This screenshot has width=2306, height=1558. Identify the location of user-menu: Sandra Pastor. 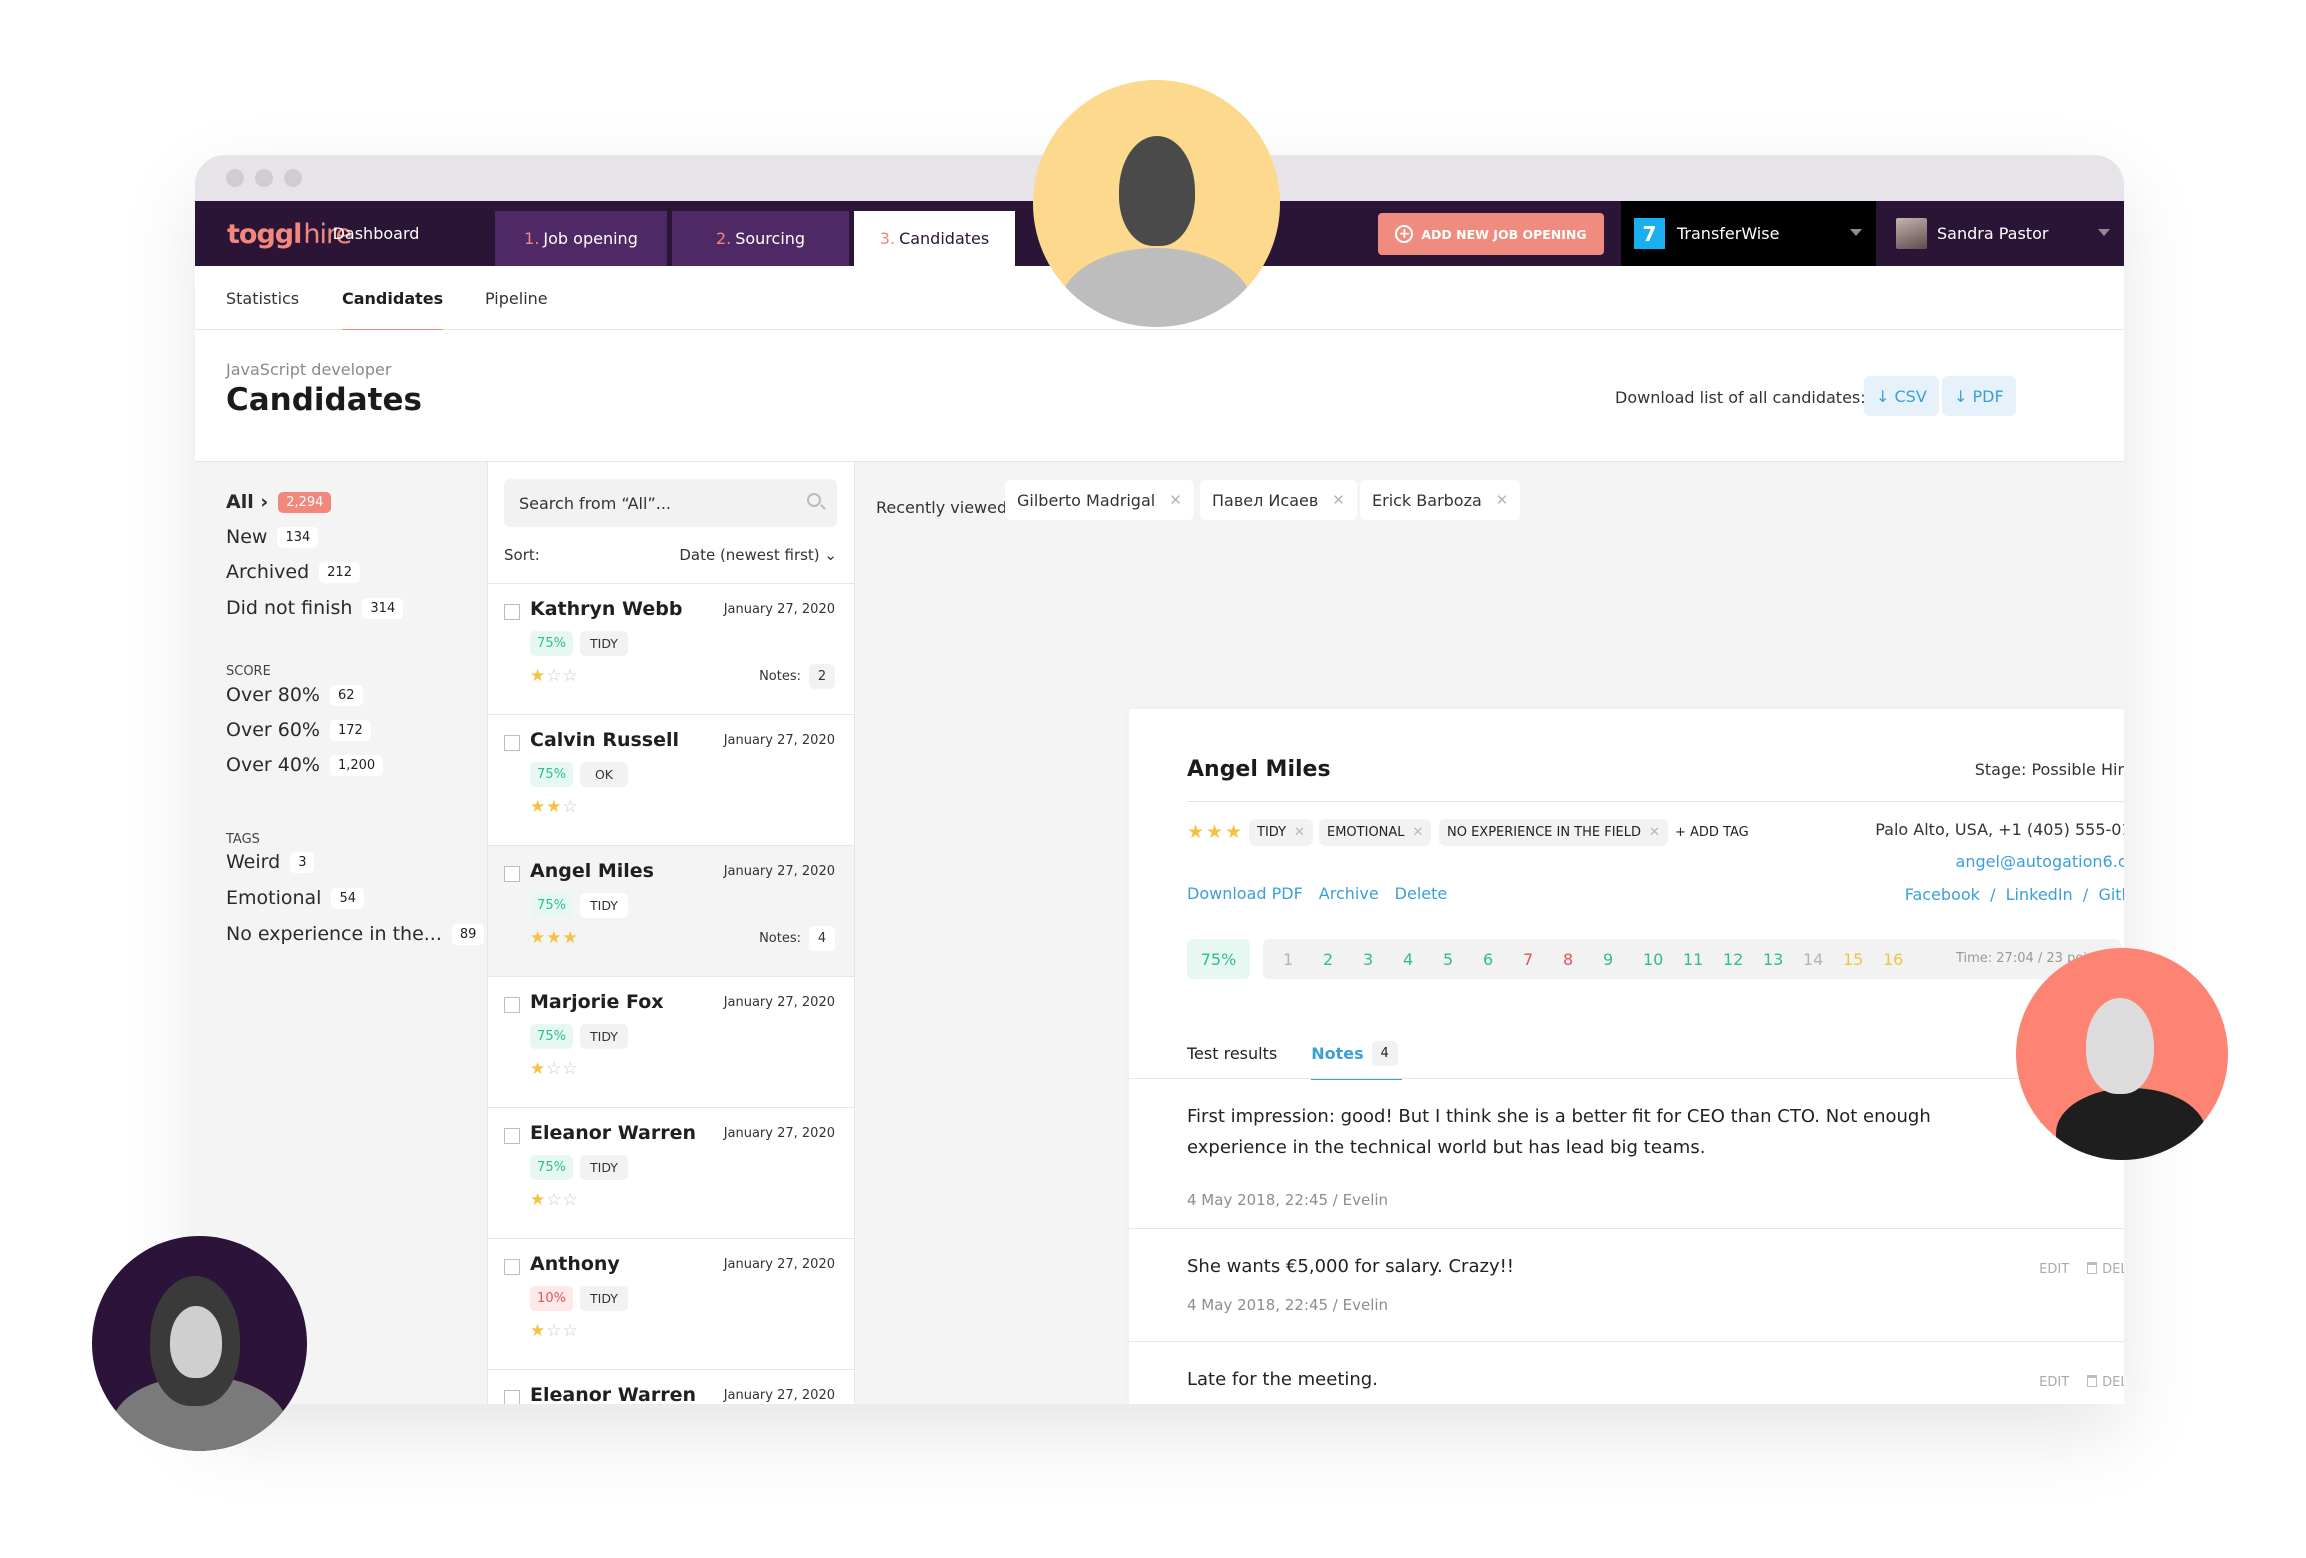
(2000, 233).